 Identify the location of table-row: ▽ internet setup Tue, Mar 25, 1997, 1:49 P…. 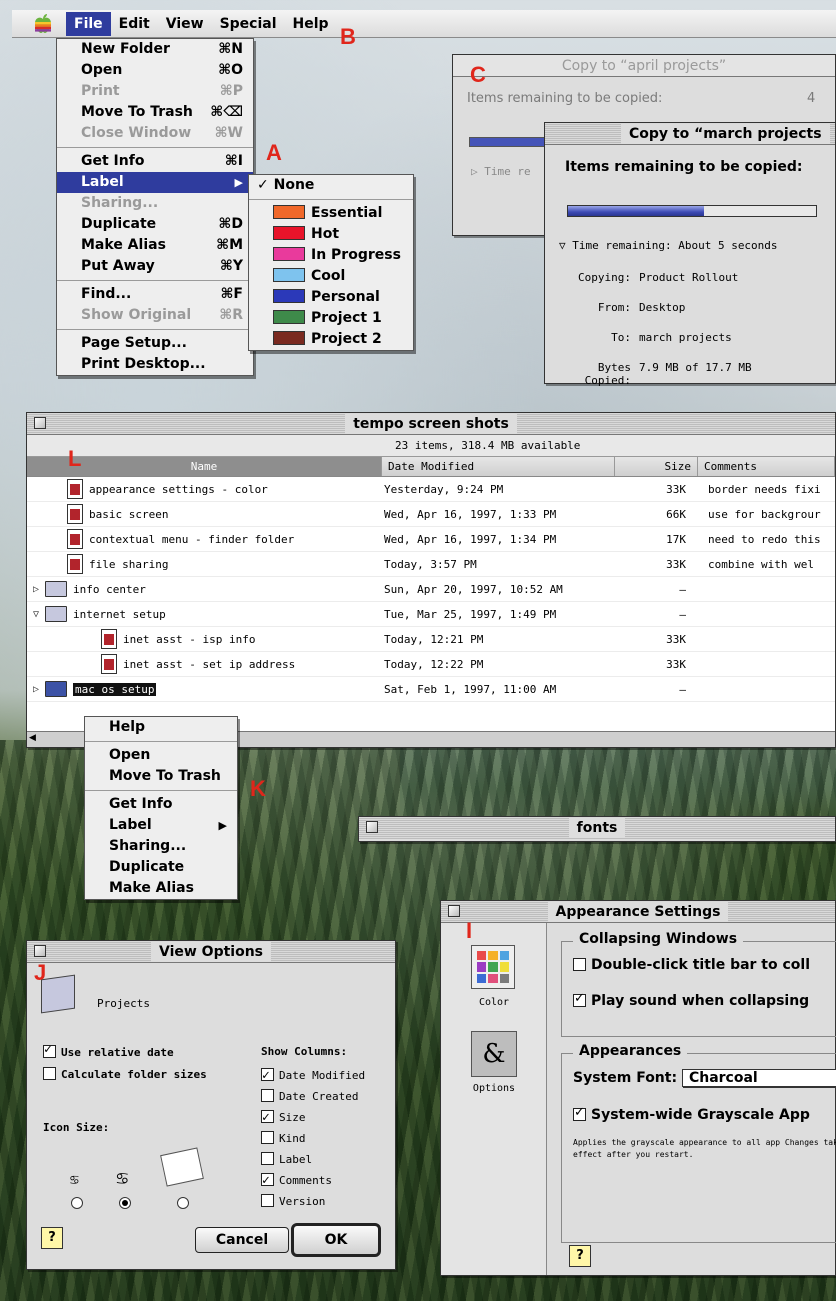
(431, 614).